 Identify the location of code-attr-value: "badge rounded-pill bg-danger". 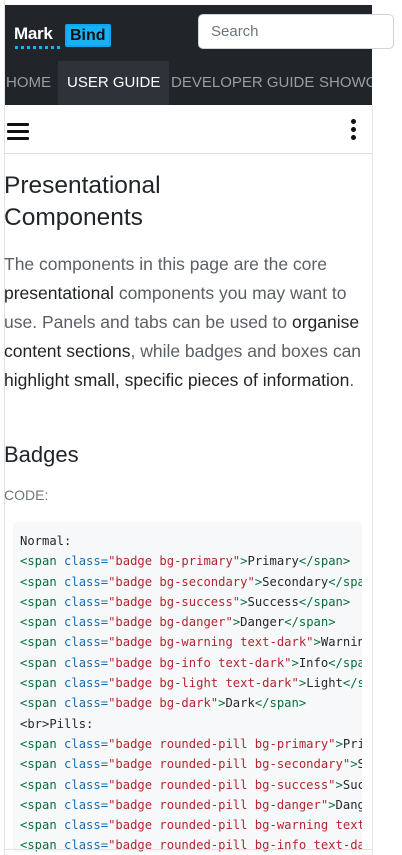
(218, 804).